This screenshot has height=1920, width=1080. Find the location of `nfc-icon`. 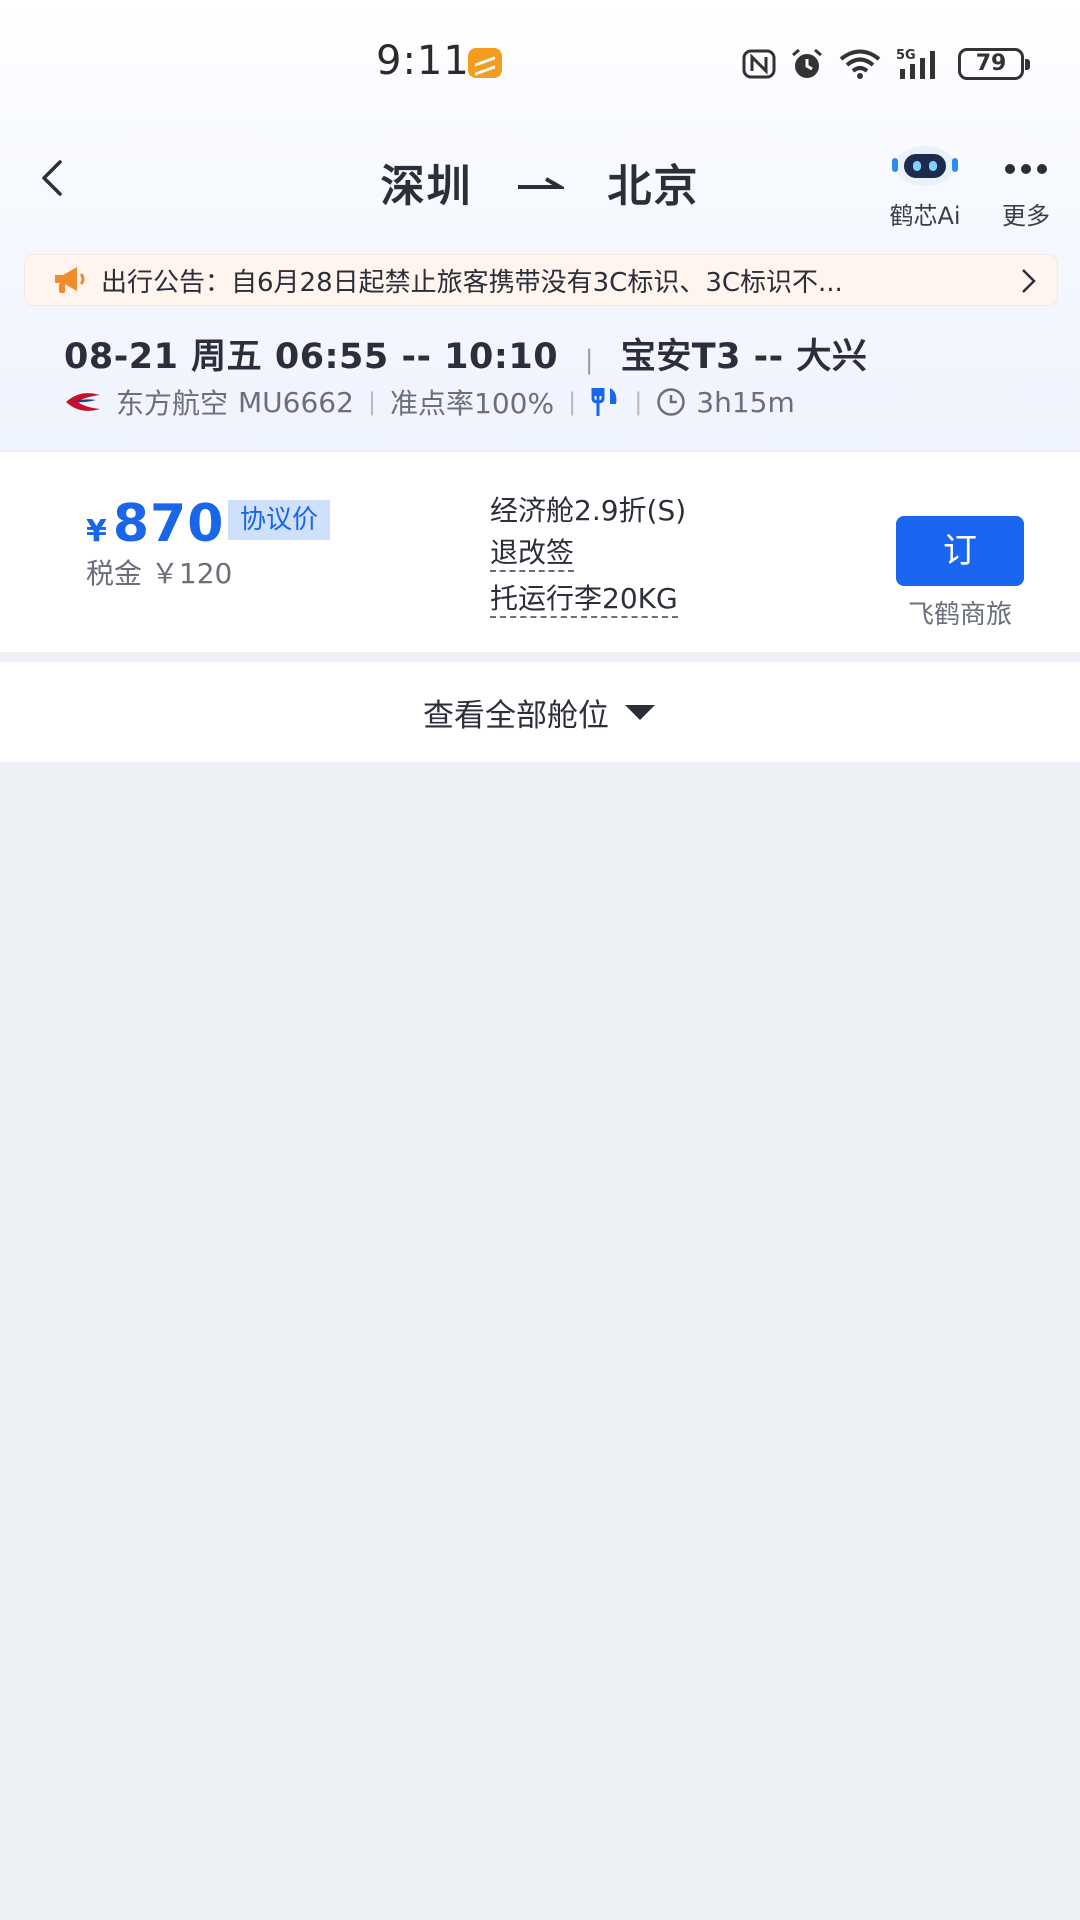

nfc-icon is located at coordinates (759, 64).